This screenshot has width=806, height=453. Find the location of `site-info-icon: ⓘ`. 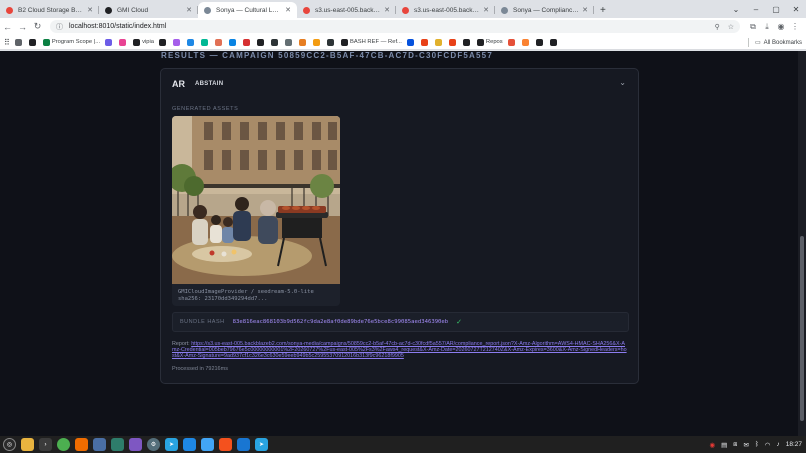

site-info-icon: ⓘ is located at coordinates (59, 27).